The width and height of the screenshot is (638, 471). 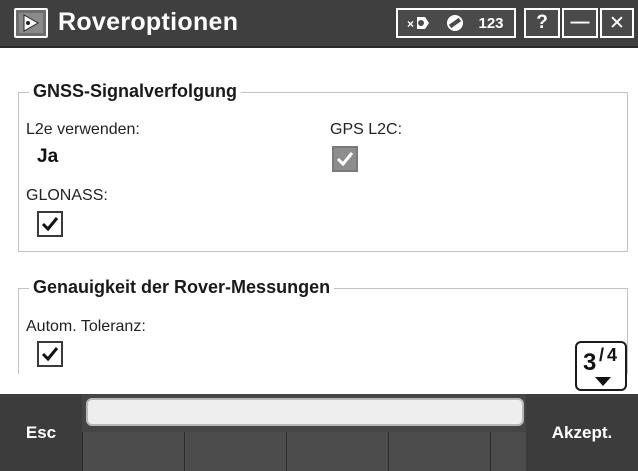 What do you see at coordinates (31, 23) in the screenshot?
I see `app-logo-icon` at bounding box center [31, 23].